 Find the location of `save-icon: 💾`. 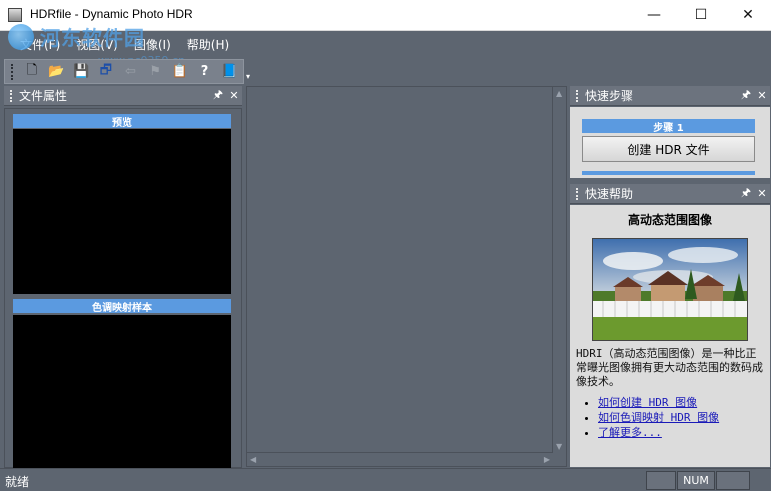

save-icon: 💾 is located at coordinates (81, 72).